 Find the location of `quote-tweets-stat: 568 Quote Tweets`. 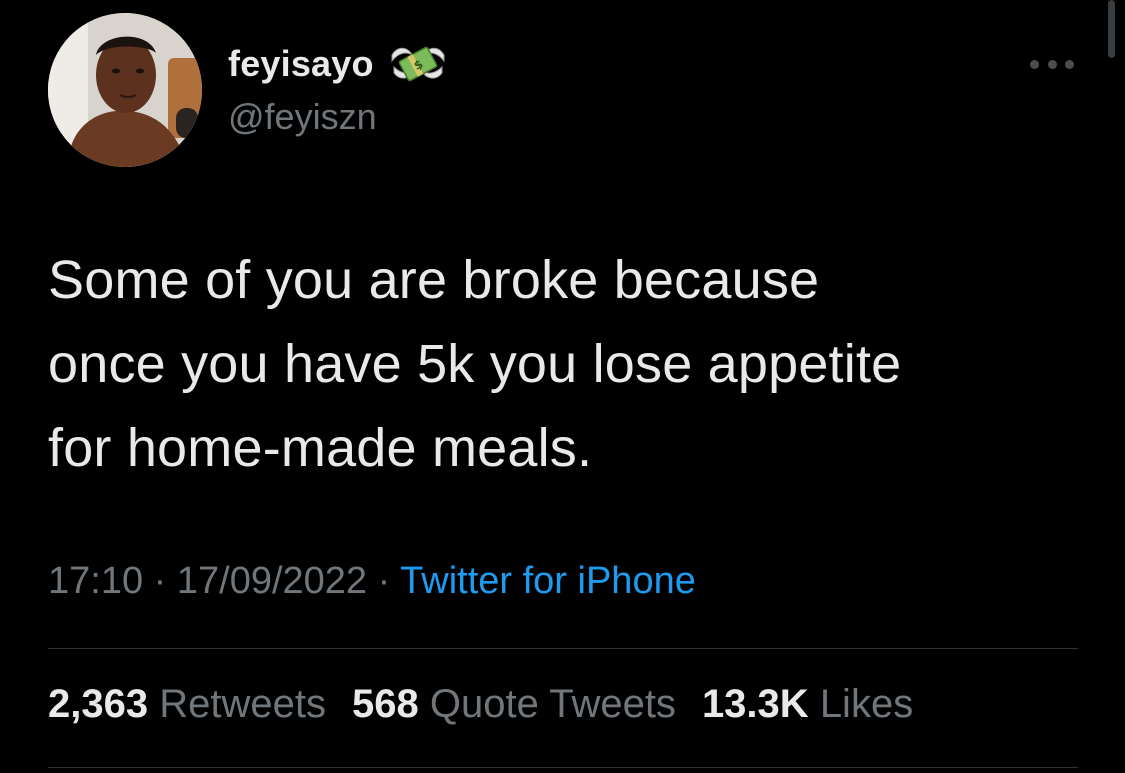

quote-tweets-stat: 568 Quote Tweets is located at coordinates (514, 704).